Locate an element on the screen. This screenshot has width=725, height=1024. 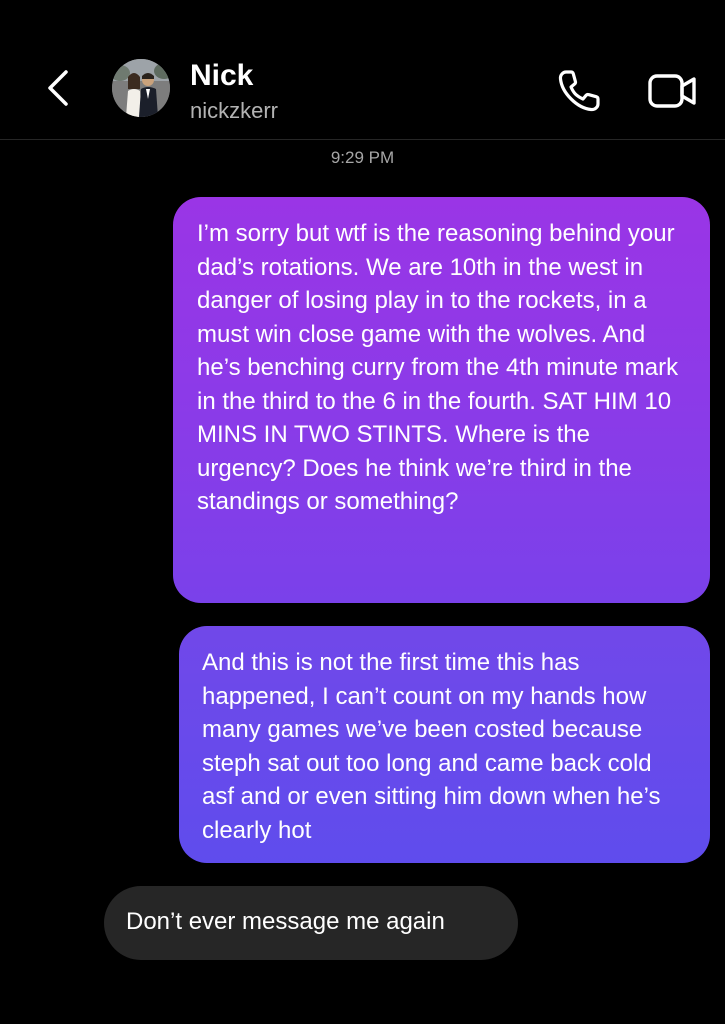
back-button is located at coordinates (60, 90).